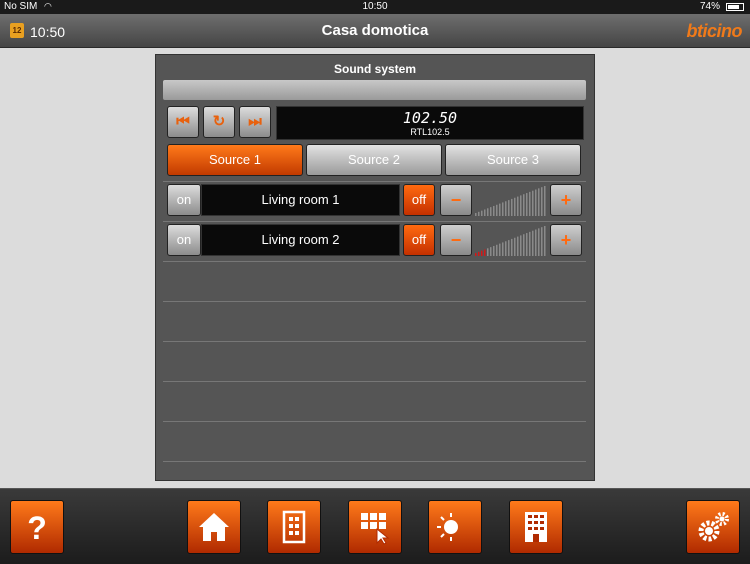 The image size is (750, 564). I want to click on keypad-icon, so click(375, 529).